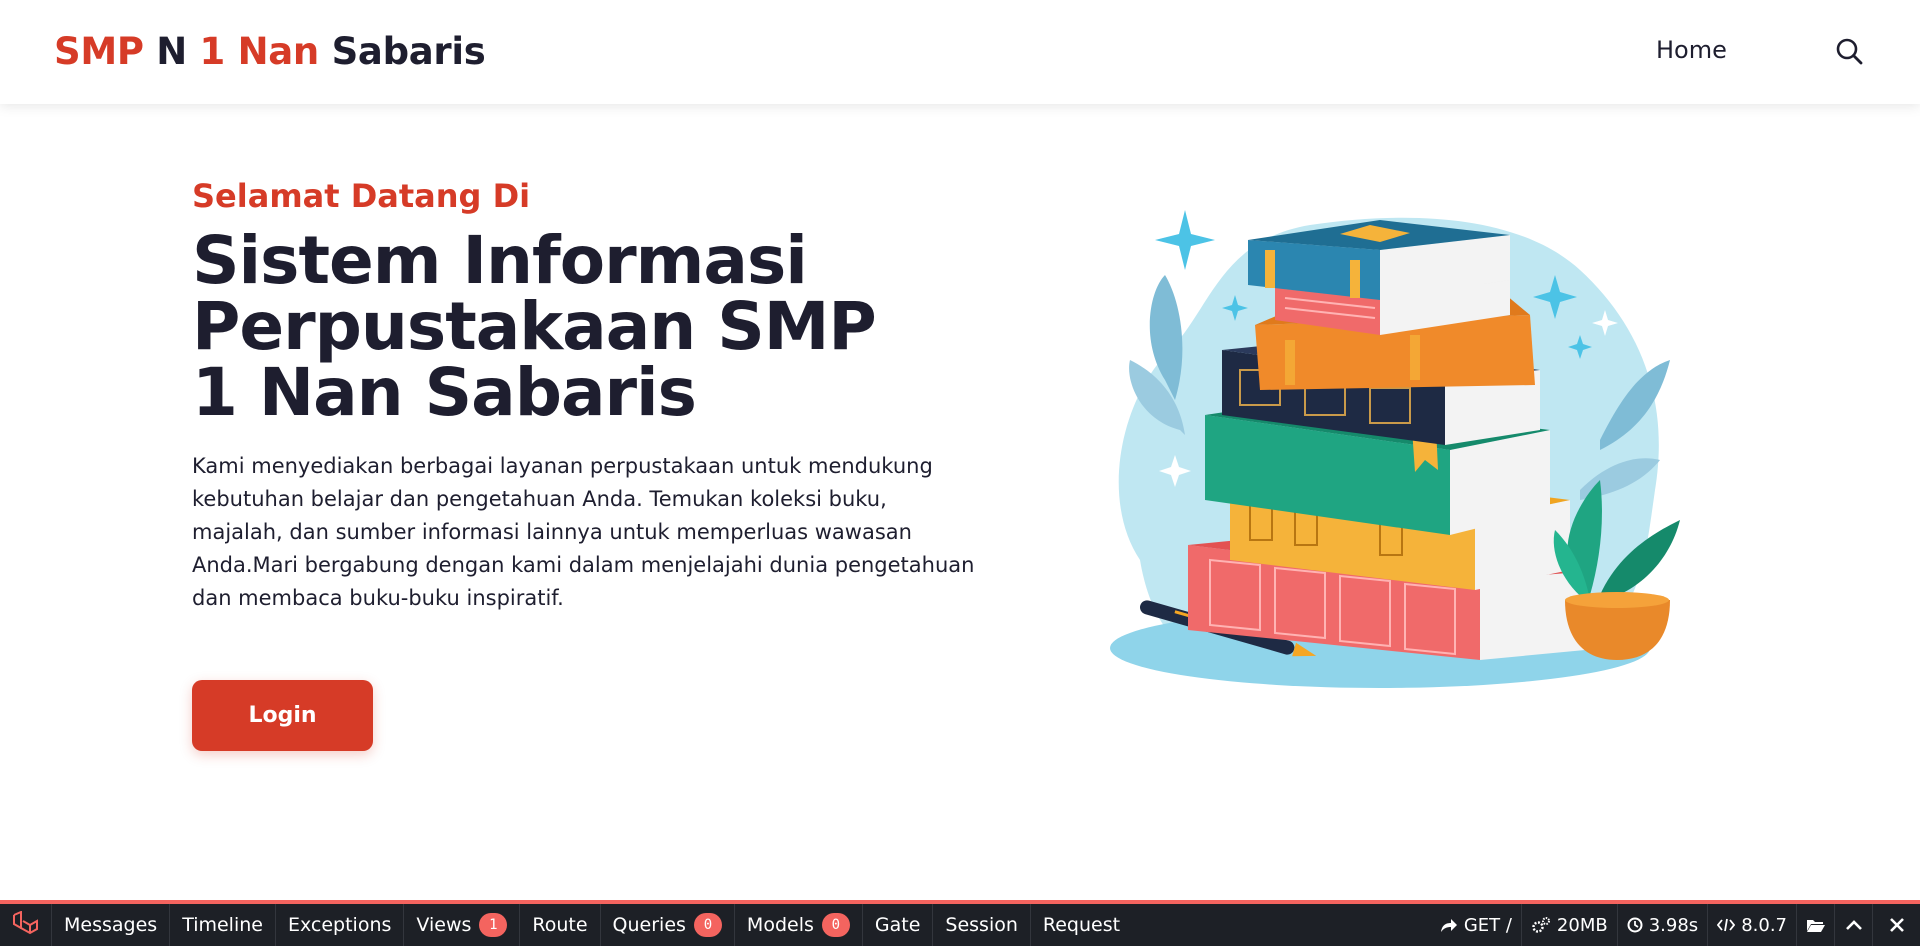 The image size is (1920, 946). What do you see at coordinates (1815, 925) in the screenshot?
I see `folder-open-icon` at bounding box center [1815, 925].